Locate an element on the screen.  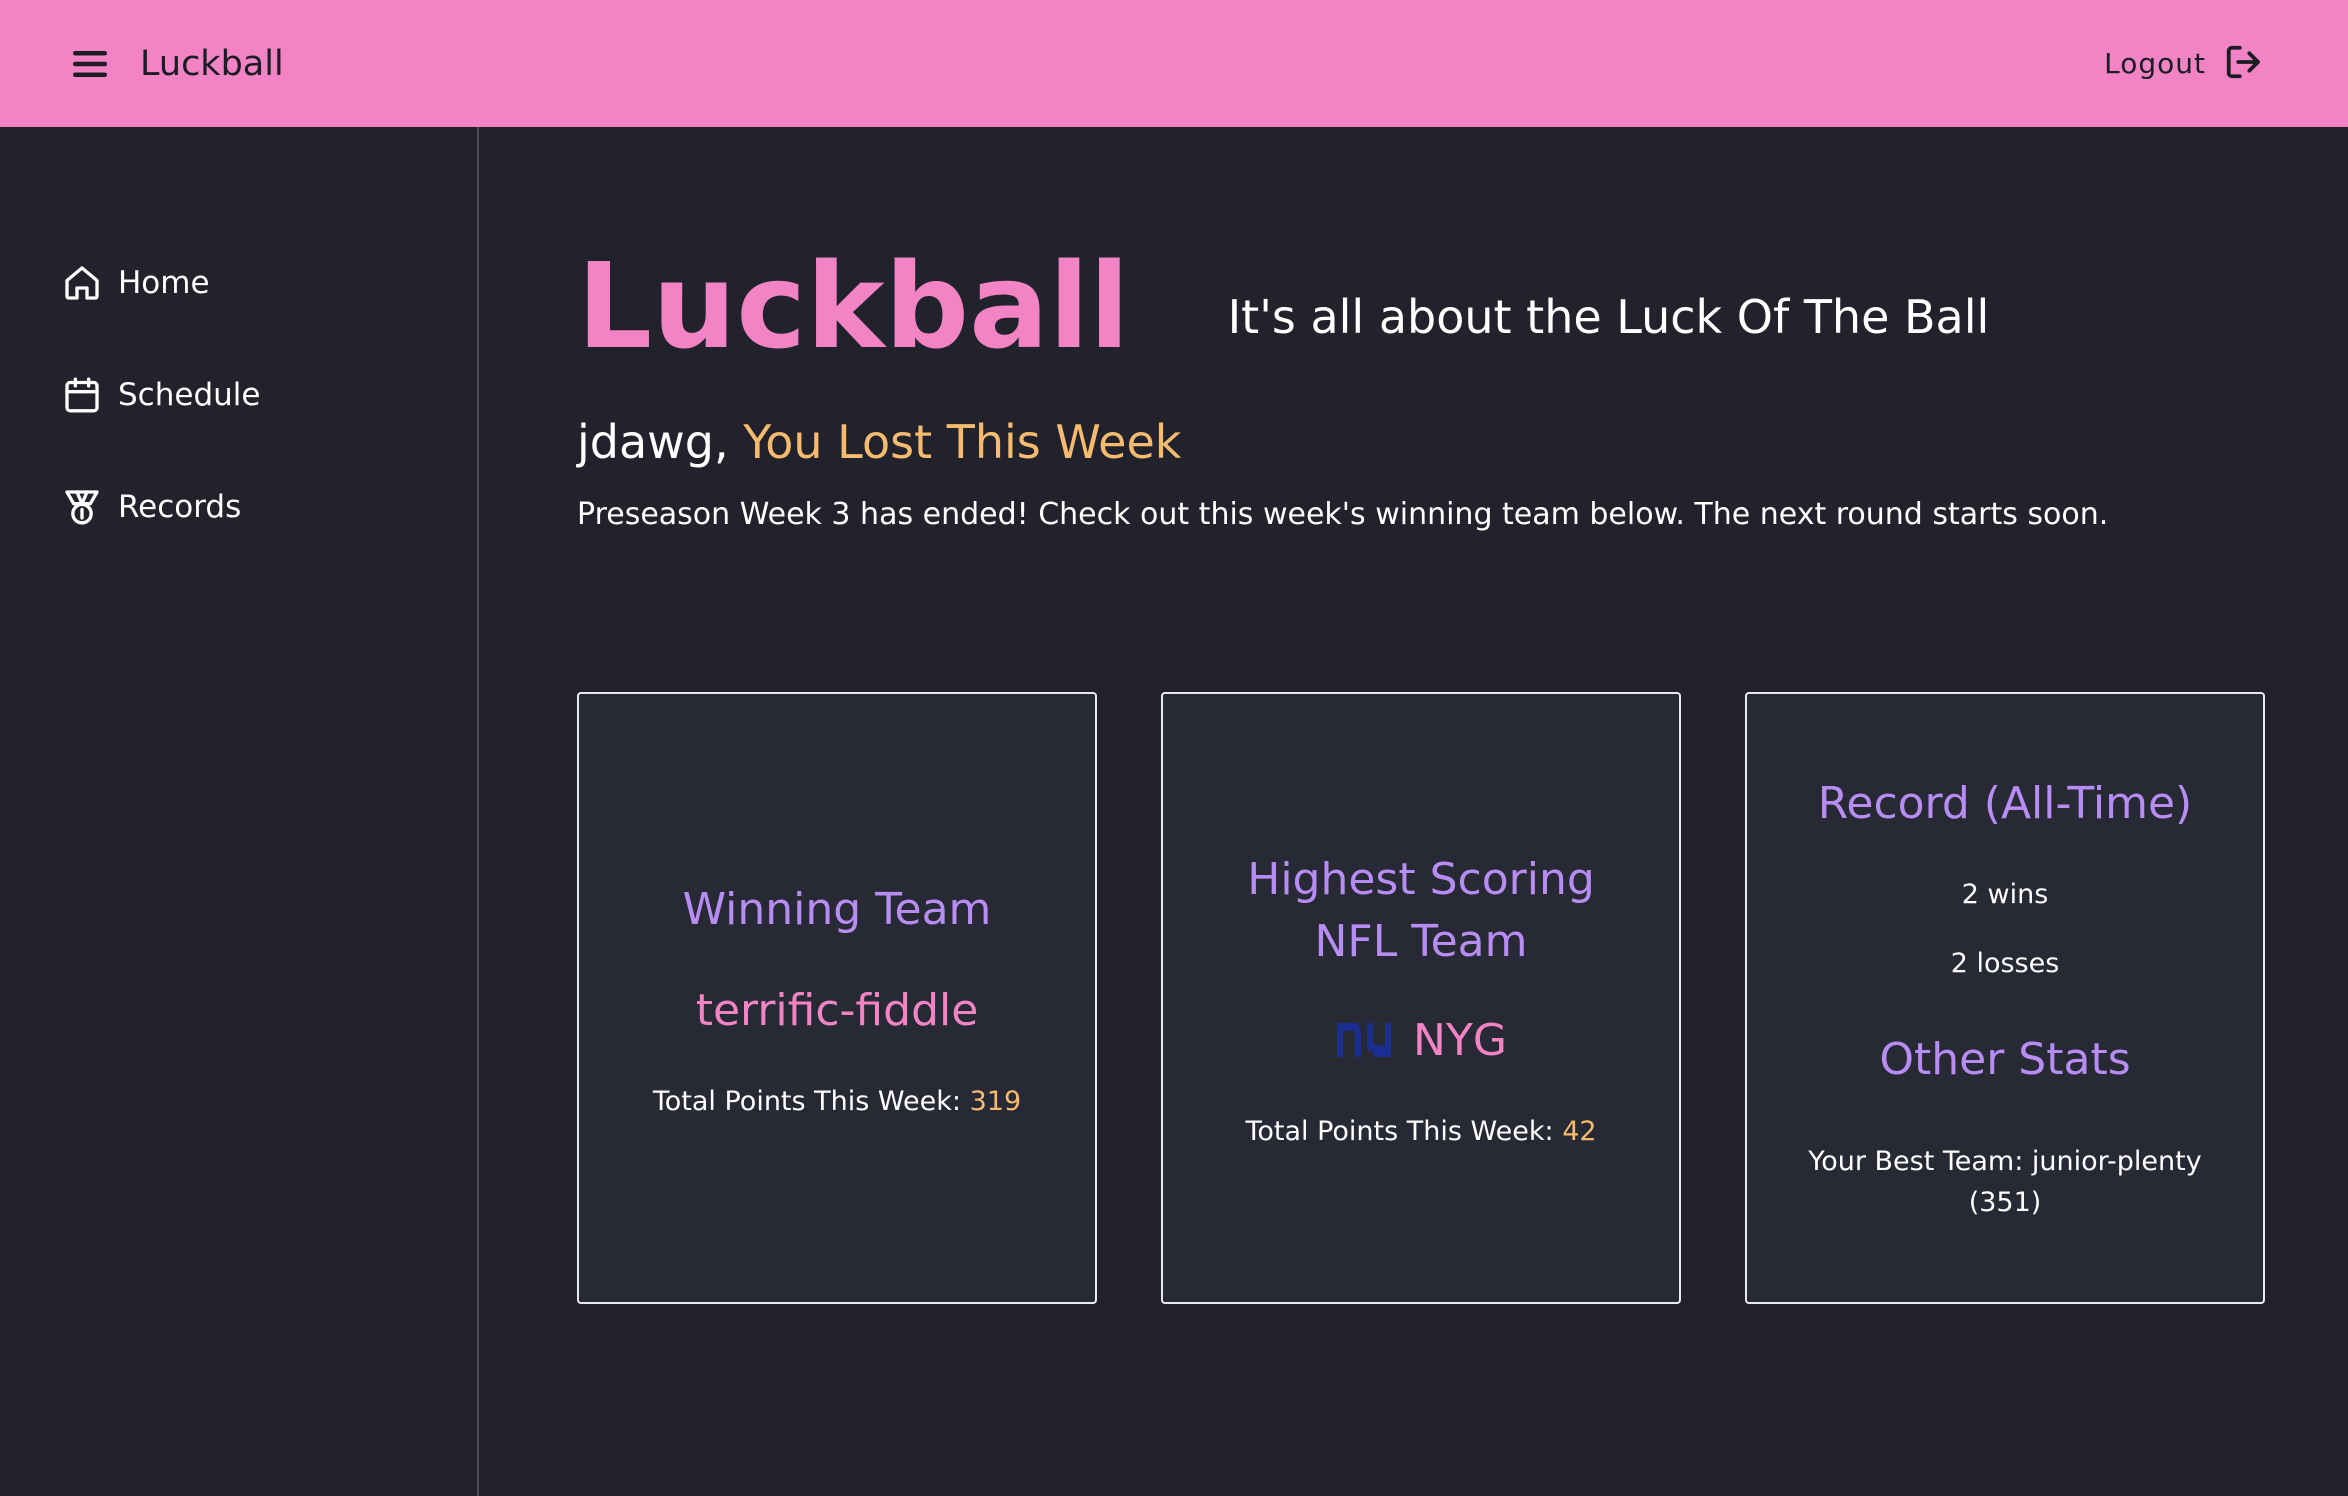
top-bar-left: Luckball is located at coordinates (177, 64).